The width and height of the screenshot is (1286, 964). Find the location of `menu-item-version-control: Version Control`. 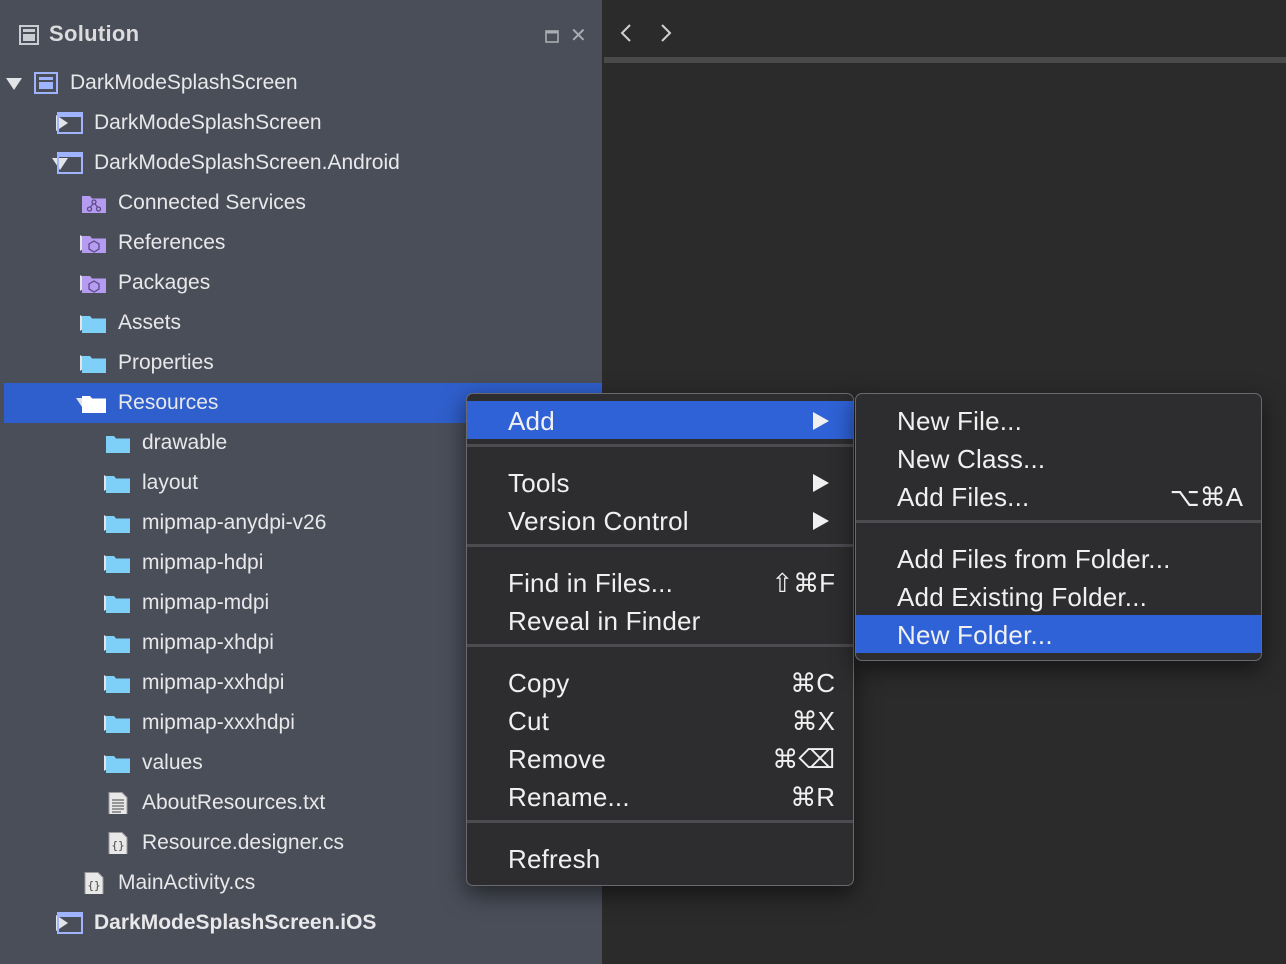

menu-item-version-control: Version Control is located at coordinates (660, 520).